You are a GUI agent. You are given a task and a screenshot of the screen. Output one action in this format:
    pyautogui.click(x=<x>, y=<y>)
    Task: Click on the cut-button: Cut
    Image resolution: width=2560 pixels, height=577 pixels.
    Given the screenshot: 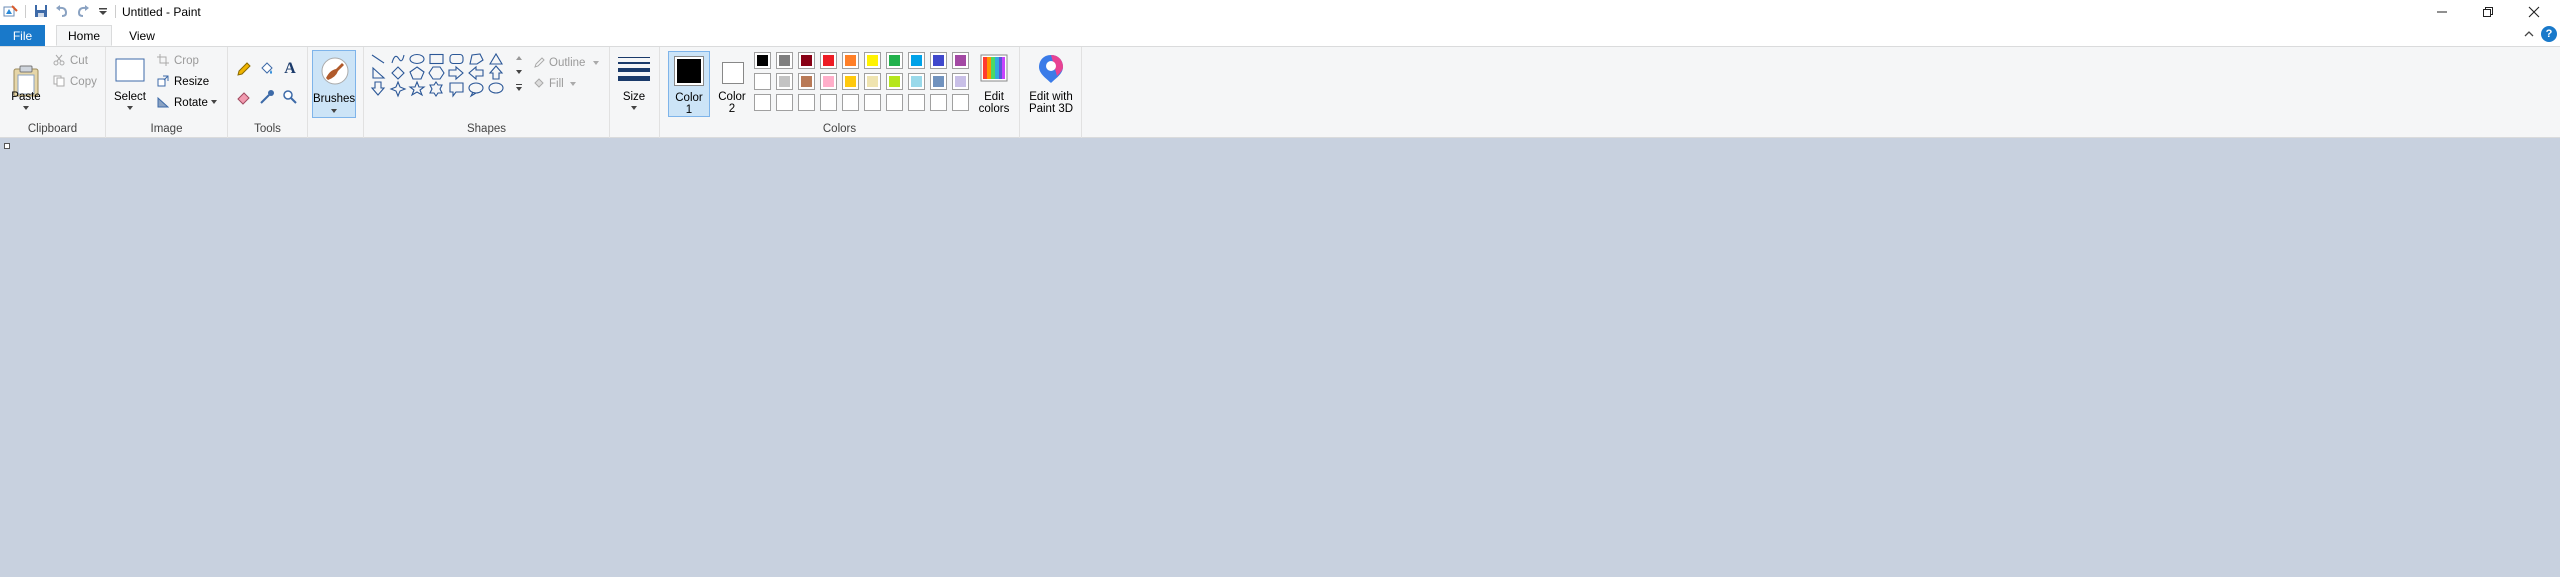 What is the action you would take?
    pyautogui.click(x=79, y=61)
    